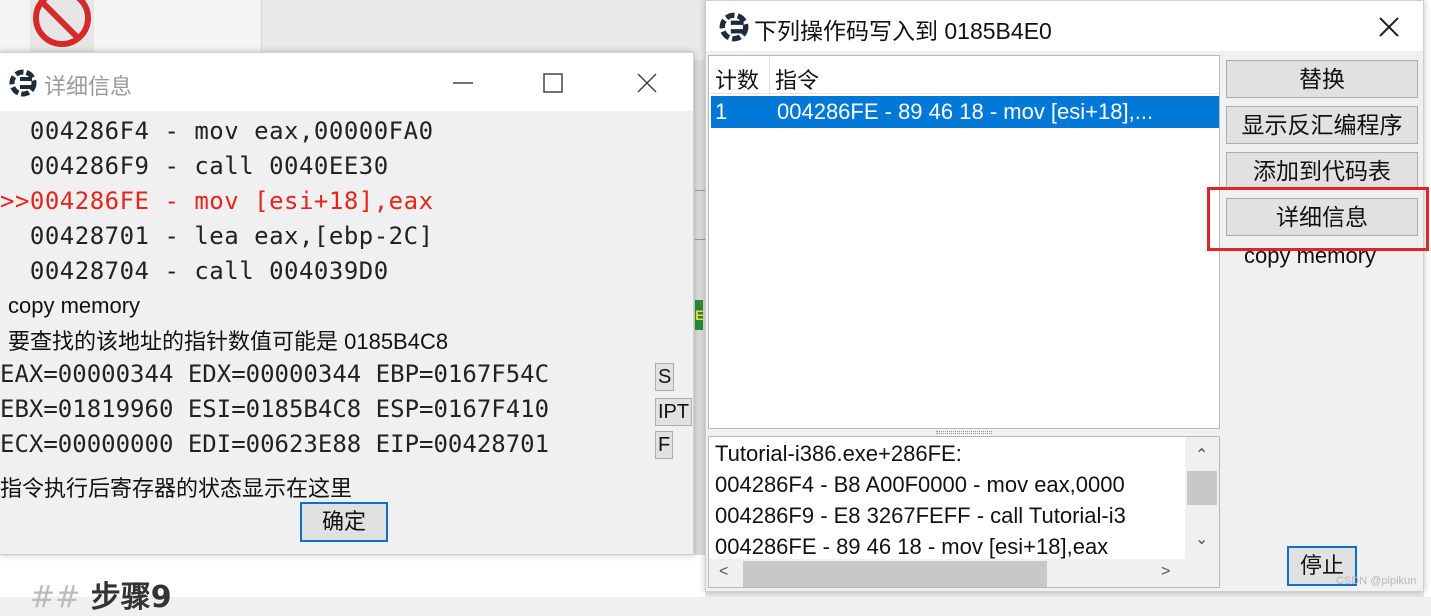 This screenshot has height=616, width=1431. What do you see at coordinates (62, 26) in the screenshot?
I see `stop-sign-icon` at bounding box center [62, 26].